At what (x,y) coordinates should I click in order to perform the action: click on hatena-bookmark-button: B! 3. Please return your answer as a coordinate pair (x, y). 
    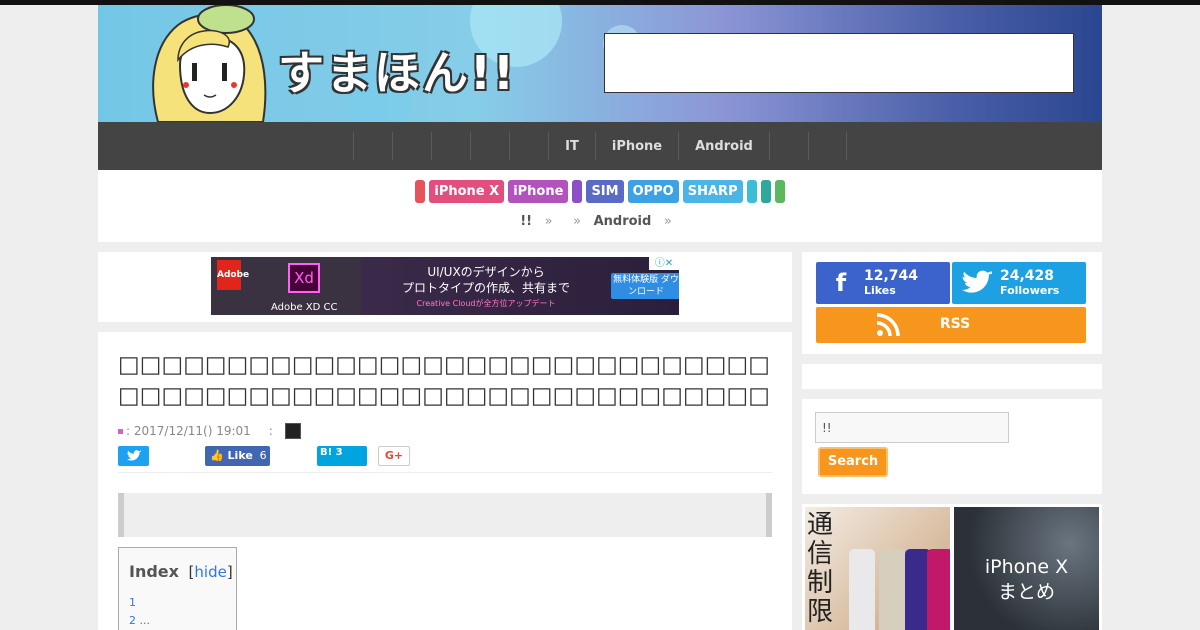
    Looking at the image, I should click on (342, 456).